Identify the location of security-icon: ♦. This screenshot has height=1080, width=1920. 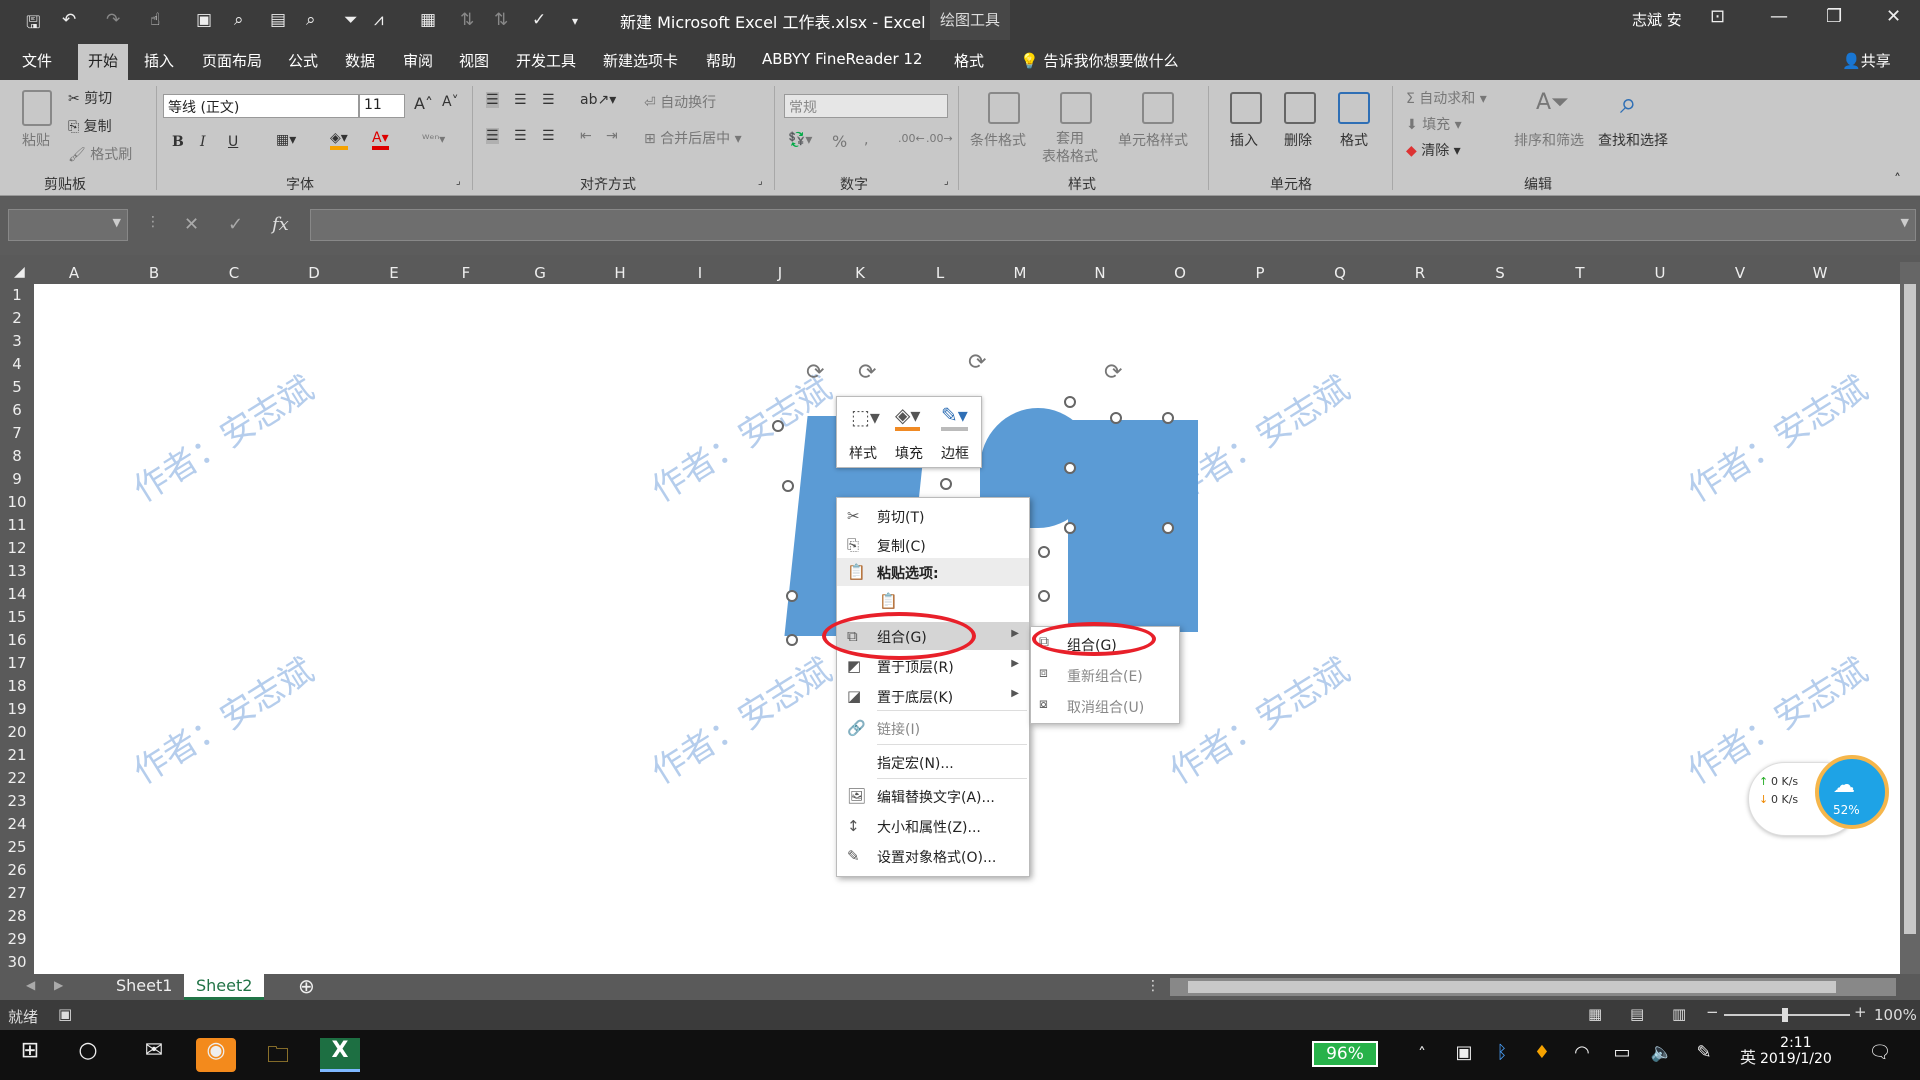
(1542, 1059).